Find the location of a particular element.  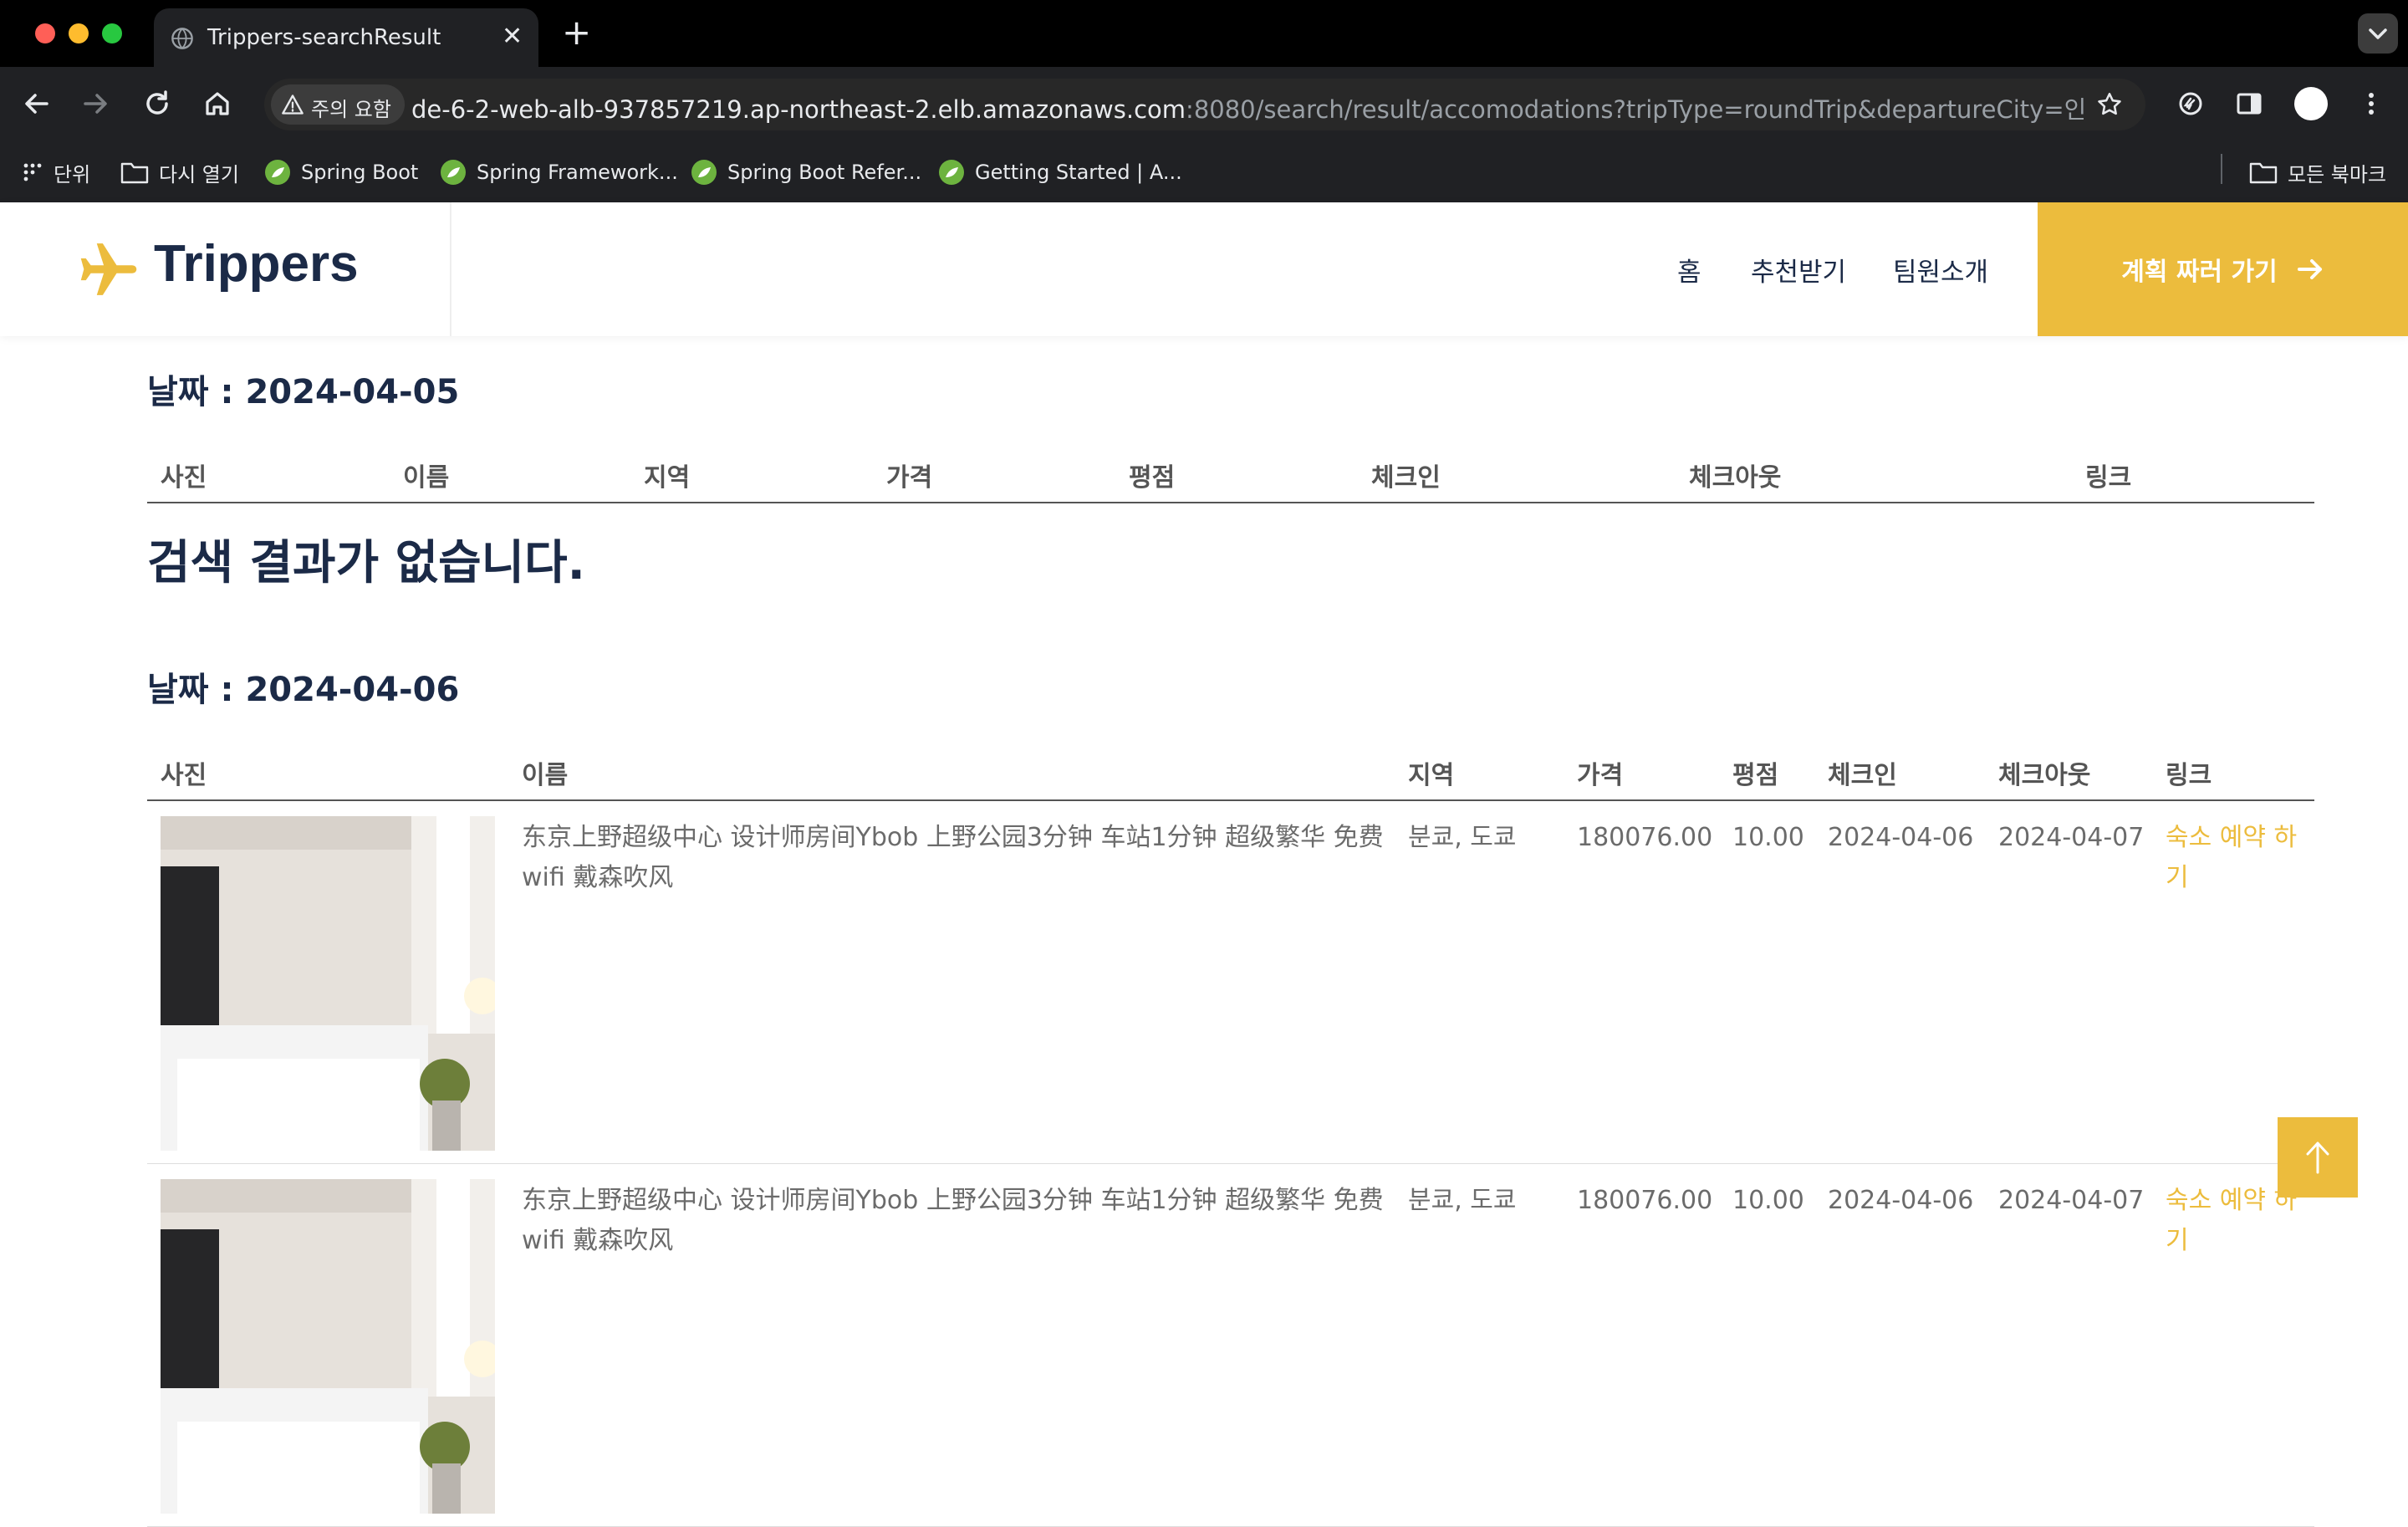

security-warning-chip: 주의 요함 is located at coordinates (338, 105).